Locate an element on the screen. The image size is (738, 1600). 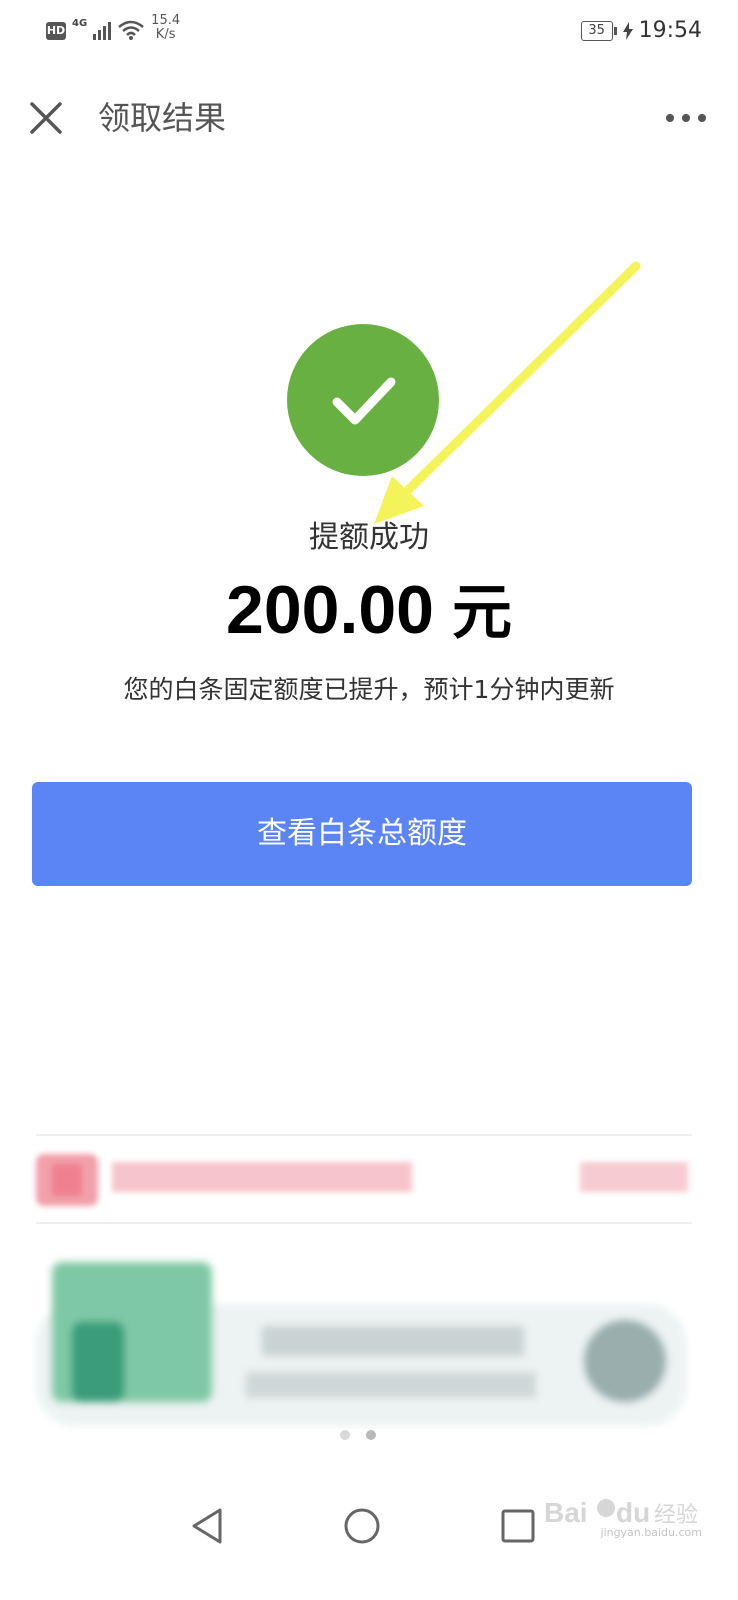
promo-row-link is located at coordinates (634, 1177).